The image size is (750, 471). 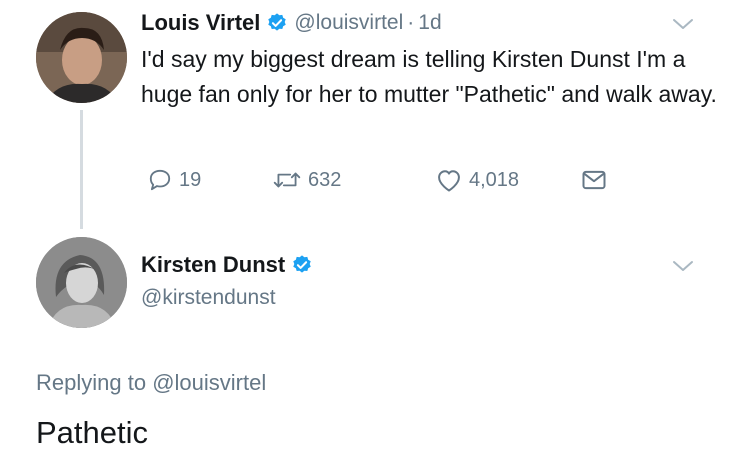 What do you see at coordinates (209, 382) in the screenshot?
I see `replying-to-mention: @louisvirtel` at bounding box center [209, 382].